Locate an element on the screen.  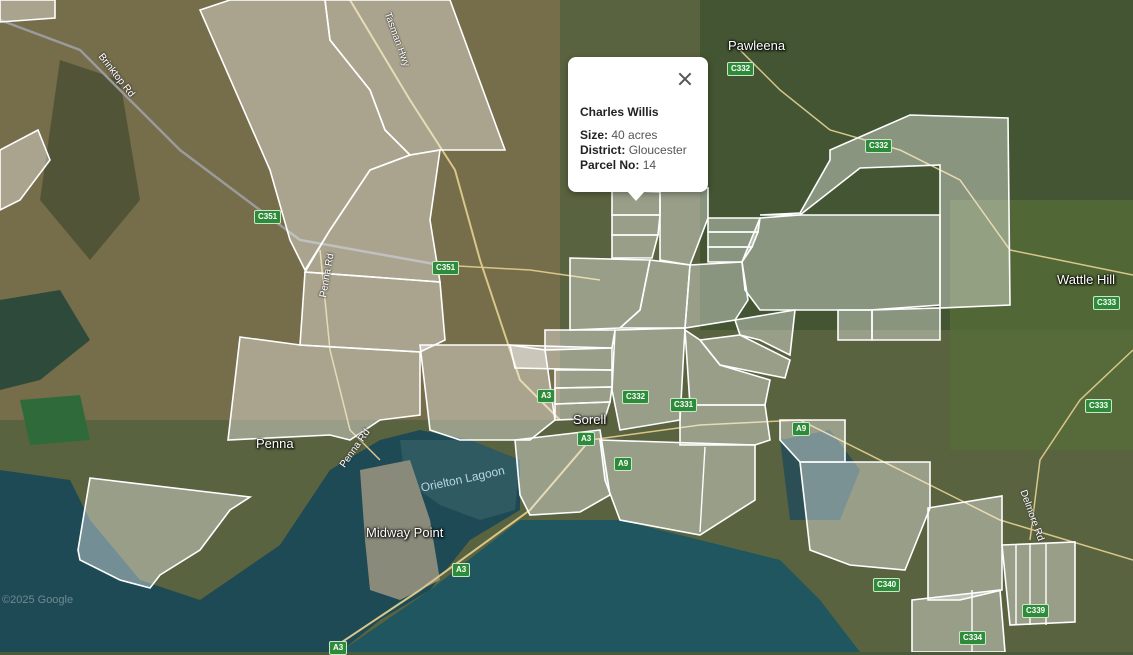
map-watermark: ©2025 Google is located at coordinates (38, 600).